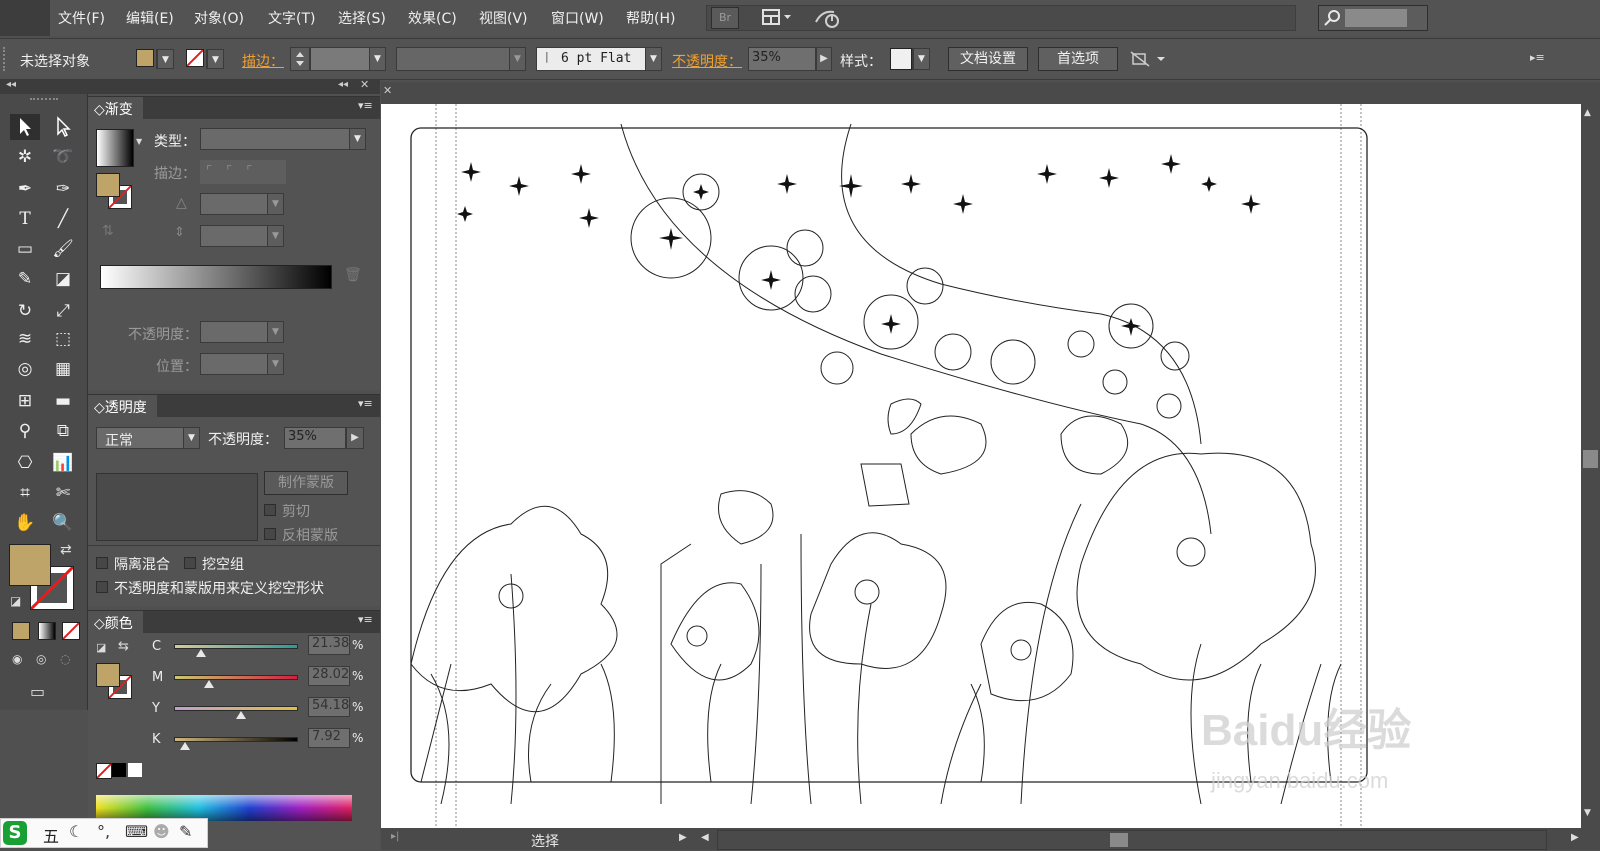 This screenshot has width=1600, height=851. What do you see at coordinates (365, 105) in the screenshot?
I see `gradient-panel-menu-icon: ▾≡` at bounding box center [365, 105].